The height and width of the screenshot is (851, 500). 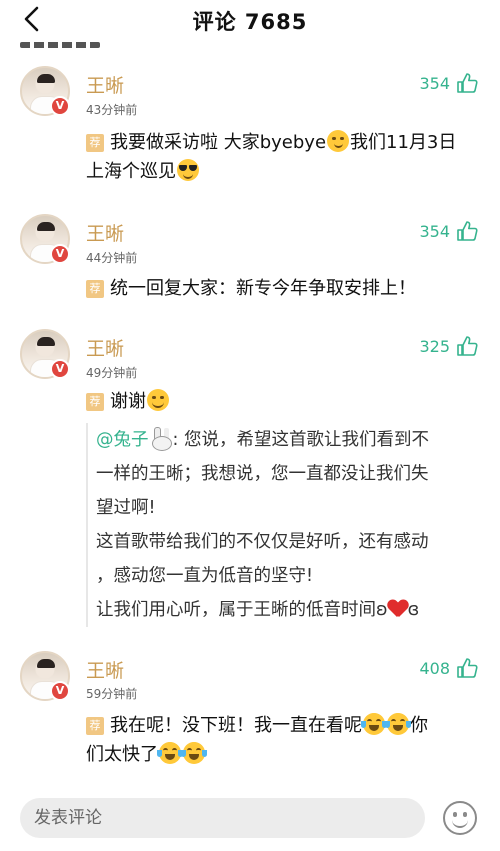 I want to click on quote-text-part: ʚ, so click(x=382, y=610).